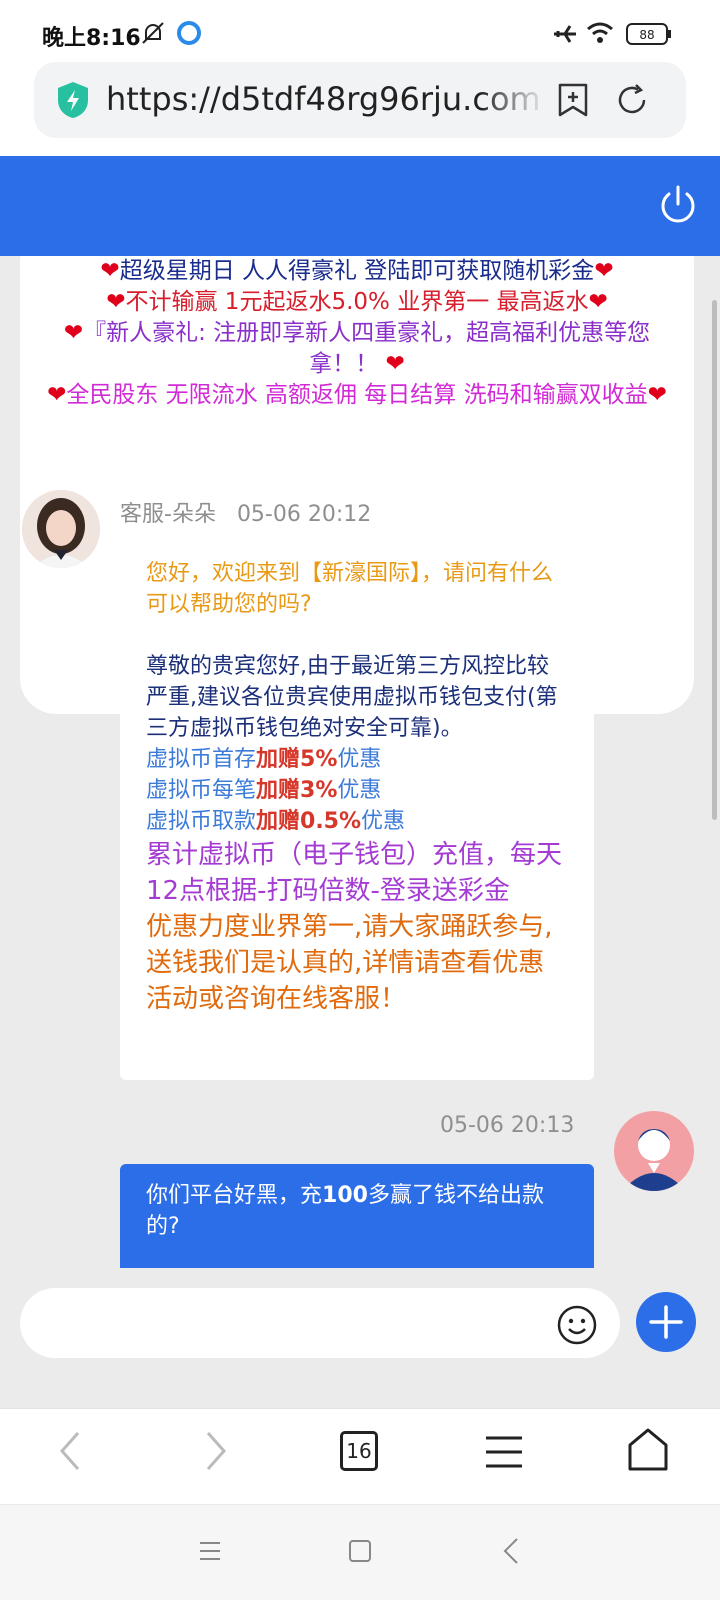  I want to click on agent-photo-icon, so click(61, 529).